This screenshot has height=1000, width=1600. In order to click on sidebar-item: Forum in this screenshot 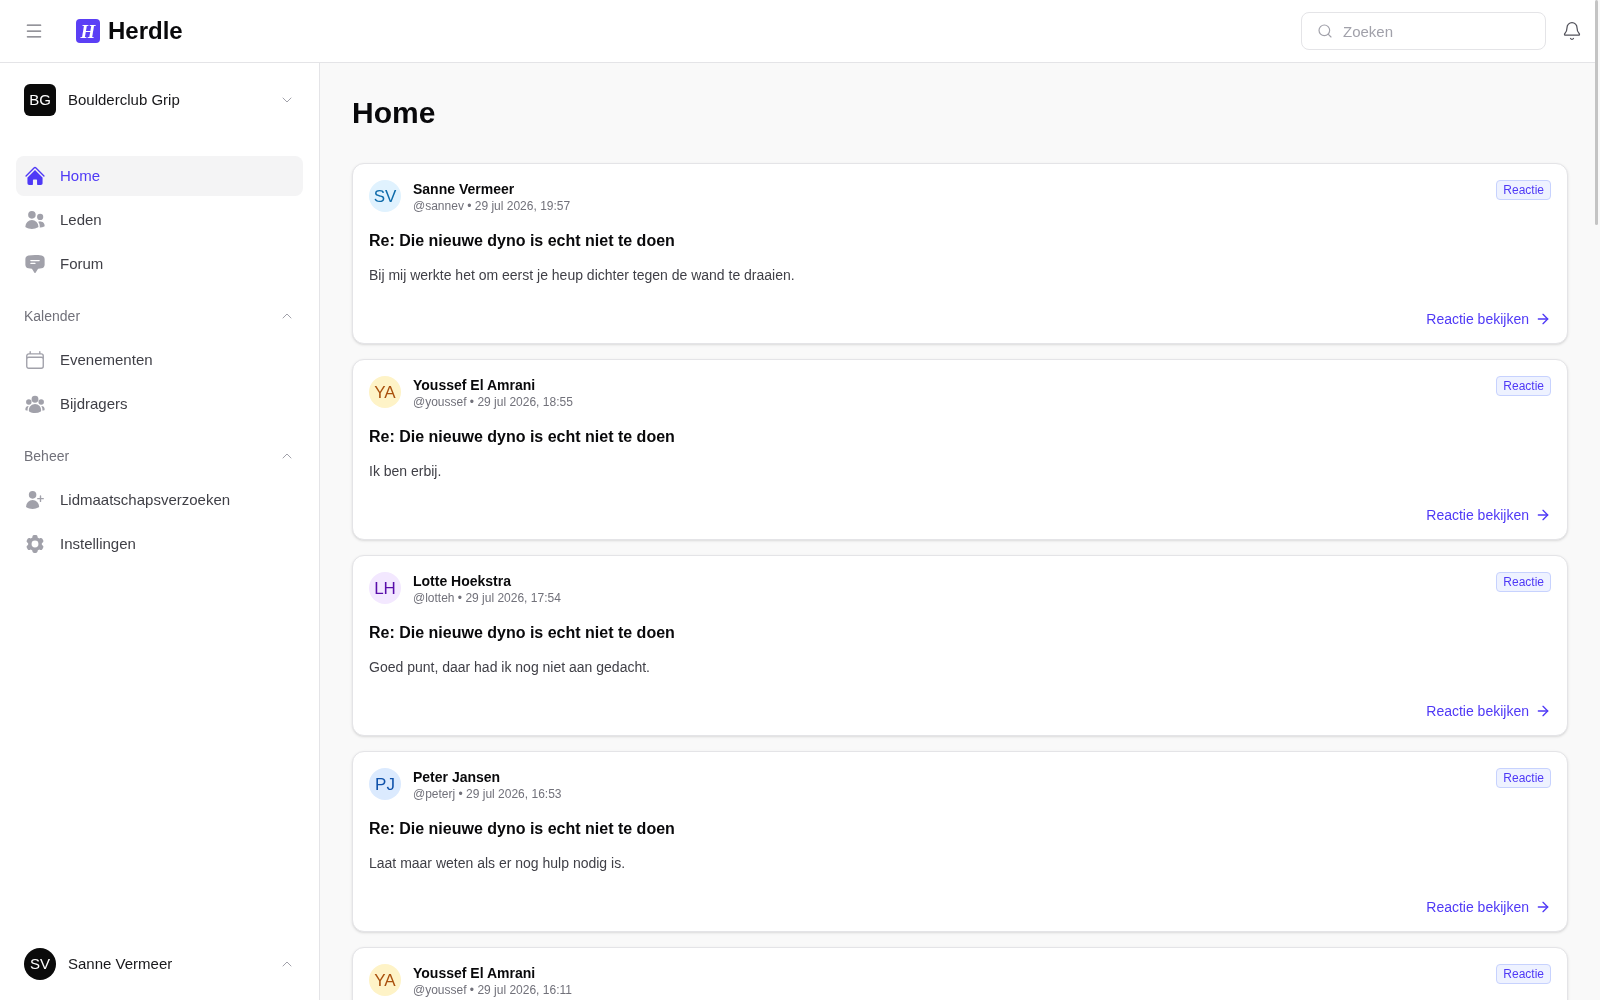, I will do `click(159, 264)`.